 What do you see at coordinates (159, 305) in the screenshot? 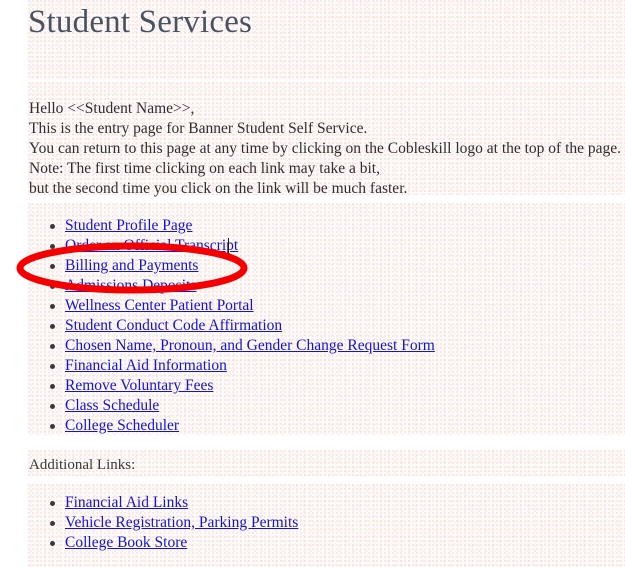
I see `link-wellness-center-portal: Wellness Center Patient Portal` at bounding box center [159, 305].